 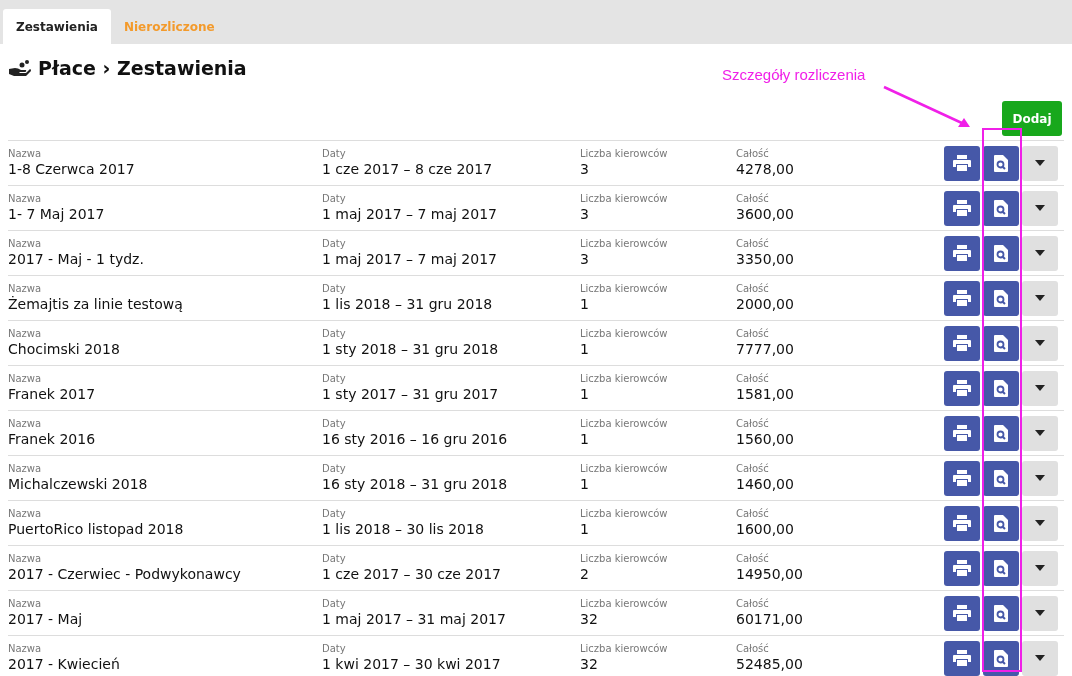 What do you see at coordinates (57, 214) in the screenshot?
I see `field-value: 1- 7 Maj 2017` at bounding box center [57, 214].